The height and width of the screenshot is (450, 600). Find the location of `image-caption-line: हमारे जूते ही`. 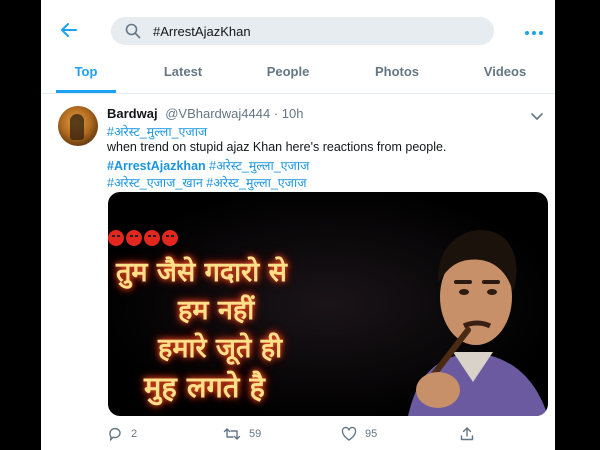

image-caption-line: हमारे जूते ही is located at coordinates (220, 348).